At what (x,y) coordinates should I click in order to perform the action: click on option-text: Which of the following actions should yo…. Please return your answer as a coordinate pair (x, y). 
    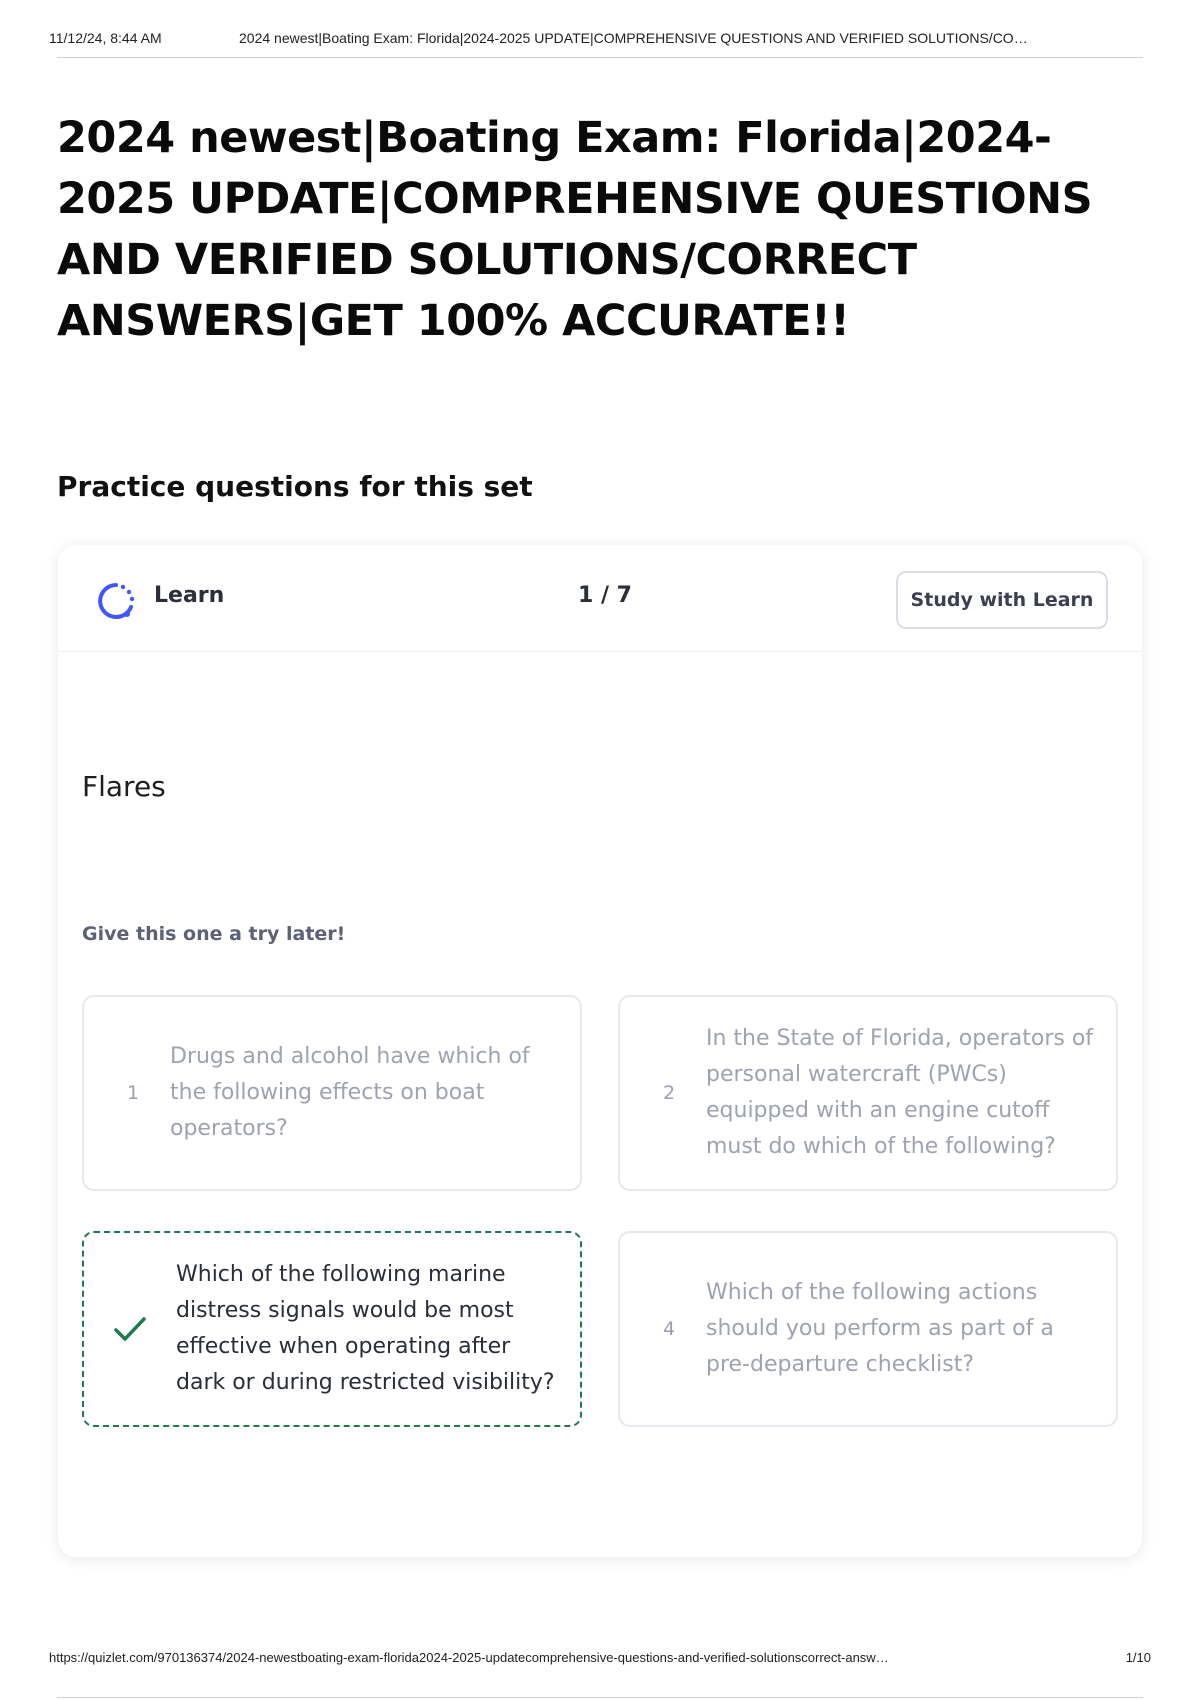
    Looking at the image, I should click on (880, 1328).